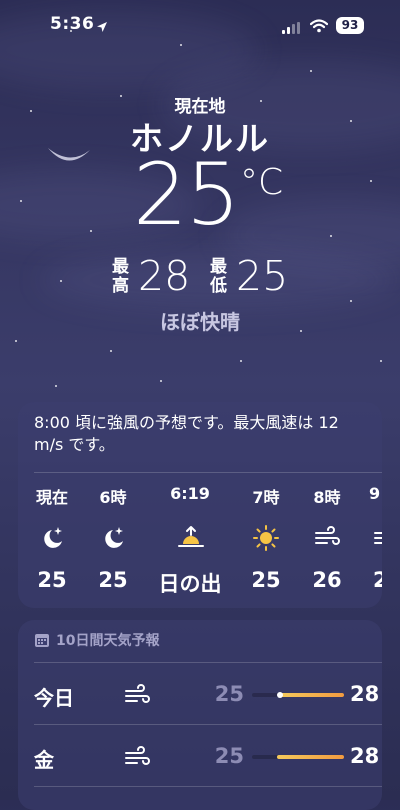  What do you see at coordinates (190, 493) in the screenshot?
I see `hour-label: 6:19` at bounding box center [190, 493].